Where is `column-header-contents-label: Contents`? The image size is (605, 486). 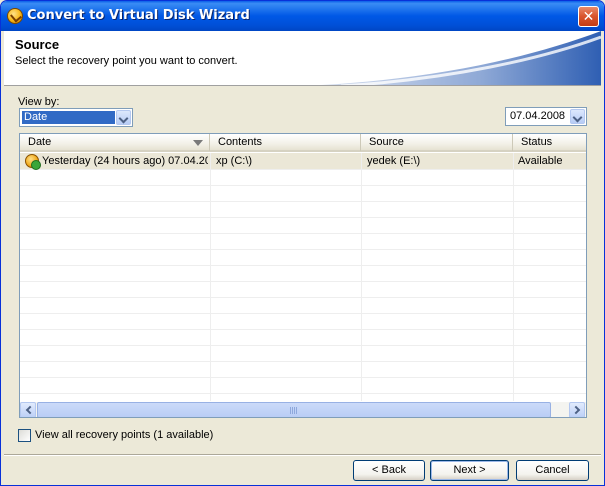
column-header-contents-label: Contents is located at coordinates (240, 142).